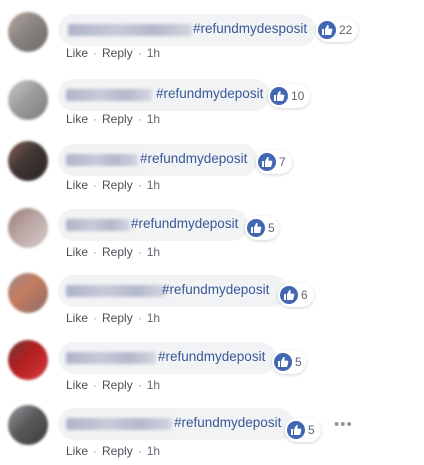 The width and height of the screenshot is (424, 465). I want to click on more-options-icon: •••, so click(343, 424).